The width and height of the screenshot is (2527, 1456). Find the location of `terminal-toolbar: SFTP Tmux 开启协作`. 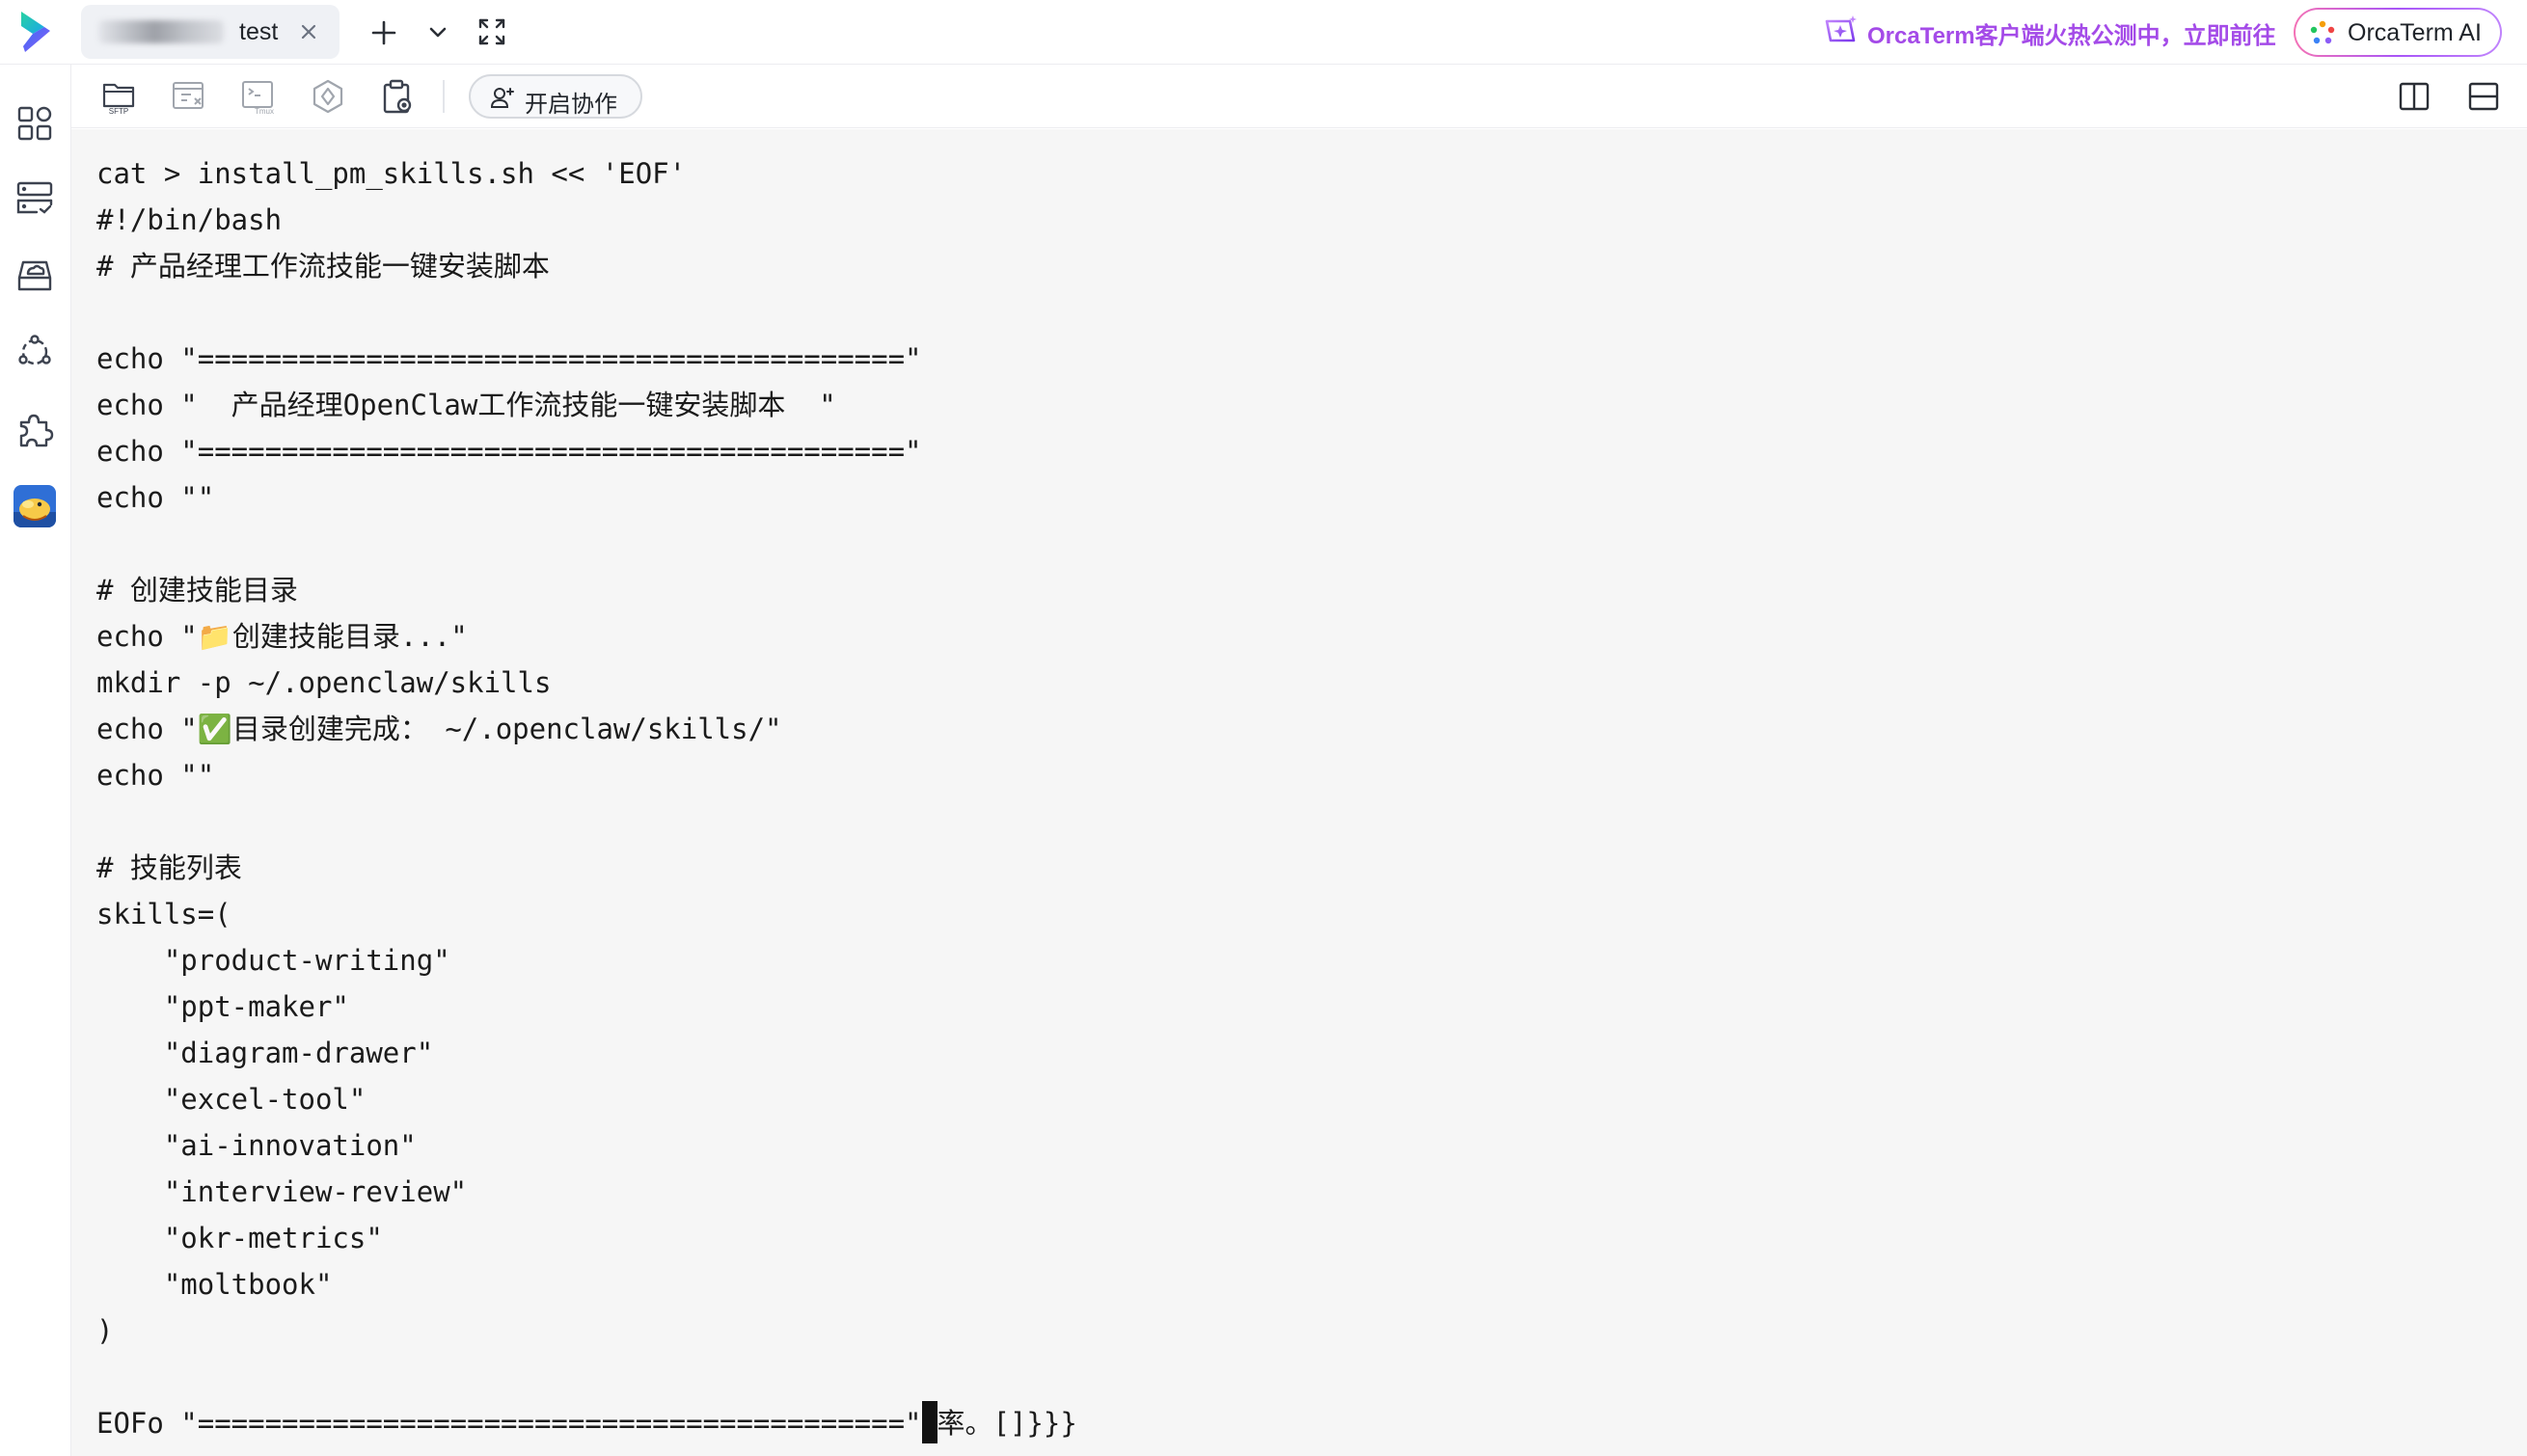

terminal-toolbar: SFTP Tmux 开启协作 is located at coordinates (1299, 96).